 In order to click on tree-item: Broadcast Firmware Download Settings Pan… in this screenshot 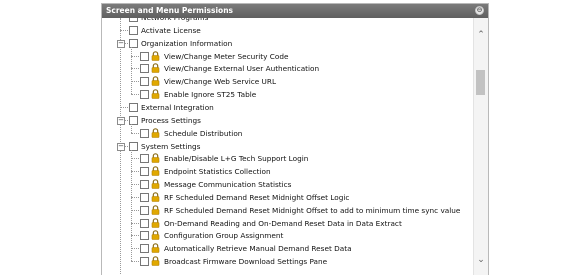, I will do `click(288, 261)`.